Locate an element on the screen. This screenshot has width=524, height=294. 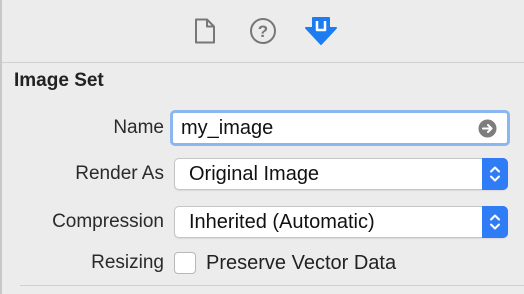
render-as-label: Render As is located at coordinates (119, 173).